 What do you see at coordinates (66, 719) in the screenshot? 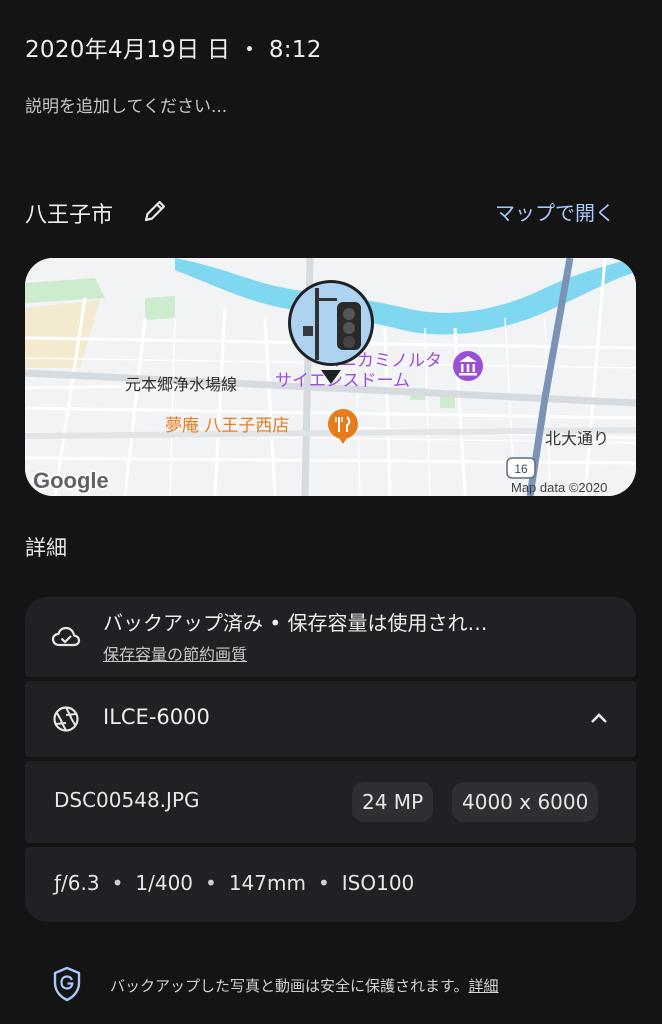
I see `aperture-icon` at bounding box center [66, 719].